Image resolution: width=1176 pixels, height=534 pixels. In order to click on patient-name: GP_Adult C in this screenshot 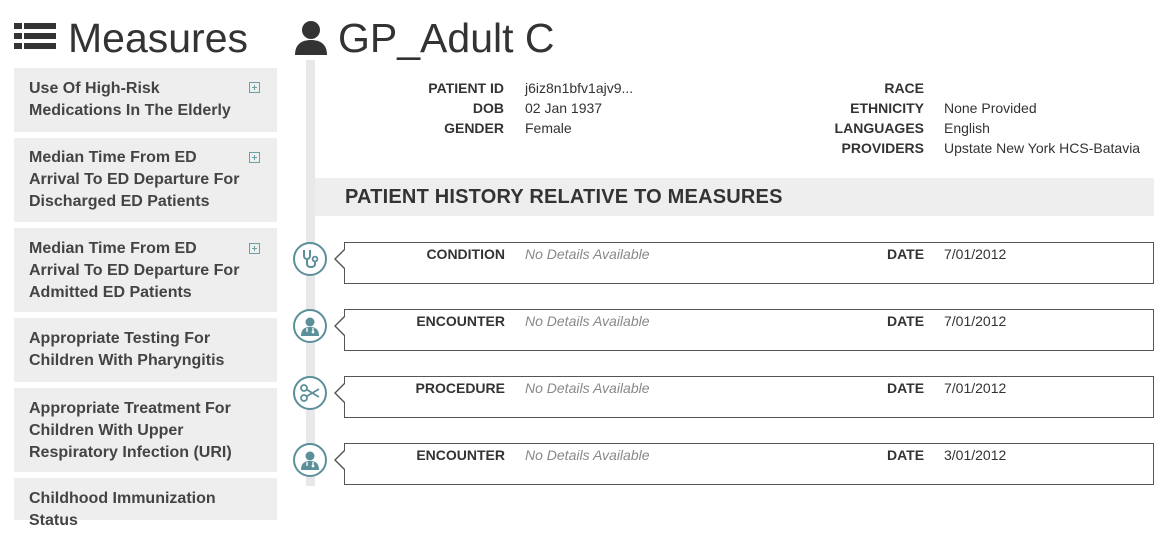, I will do `click(446, 38)`.